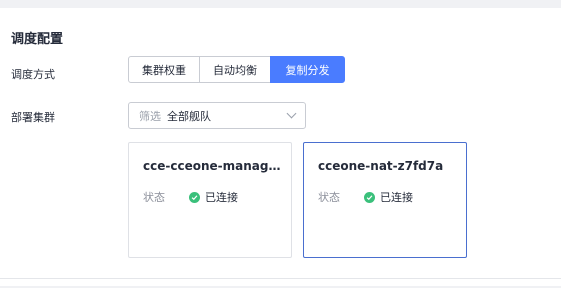 The width and height of the screenshot is (561, 288). Describe the element at coordinates (164, 69) in the screenshot. I see `schedule-option-cluster-weight: 集群权重` at that location.